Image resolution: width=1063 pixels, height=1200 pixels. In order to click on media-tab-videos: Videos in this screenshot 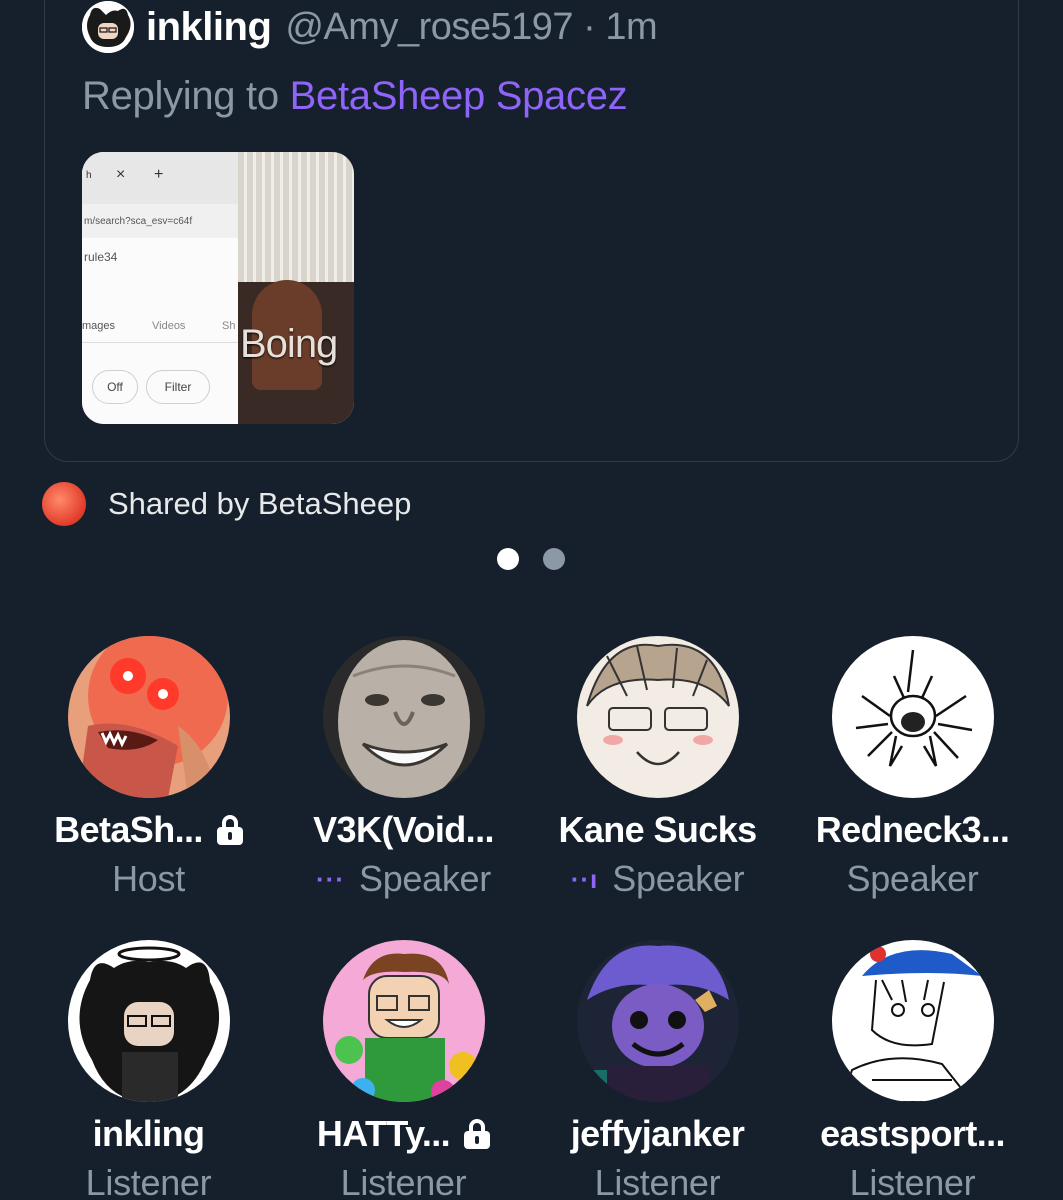, I will do `click(169, 326)`.